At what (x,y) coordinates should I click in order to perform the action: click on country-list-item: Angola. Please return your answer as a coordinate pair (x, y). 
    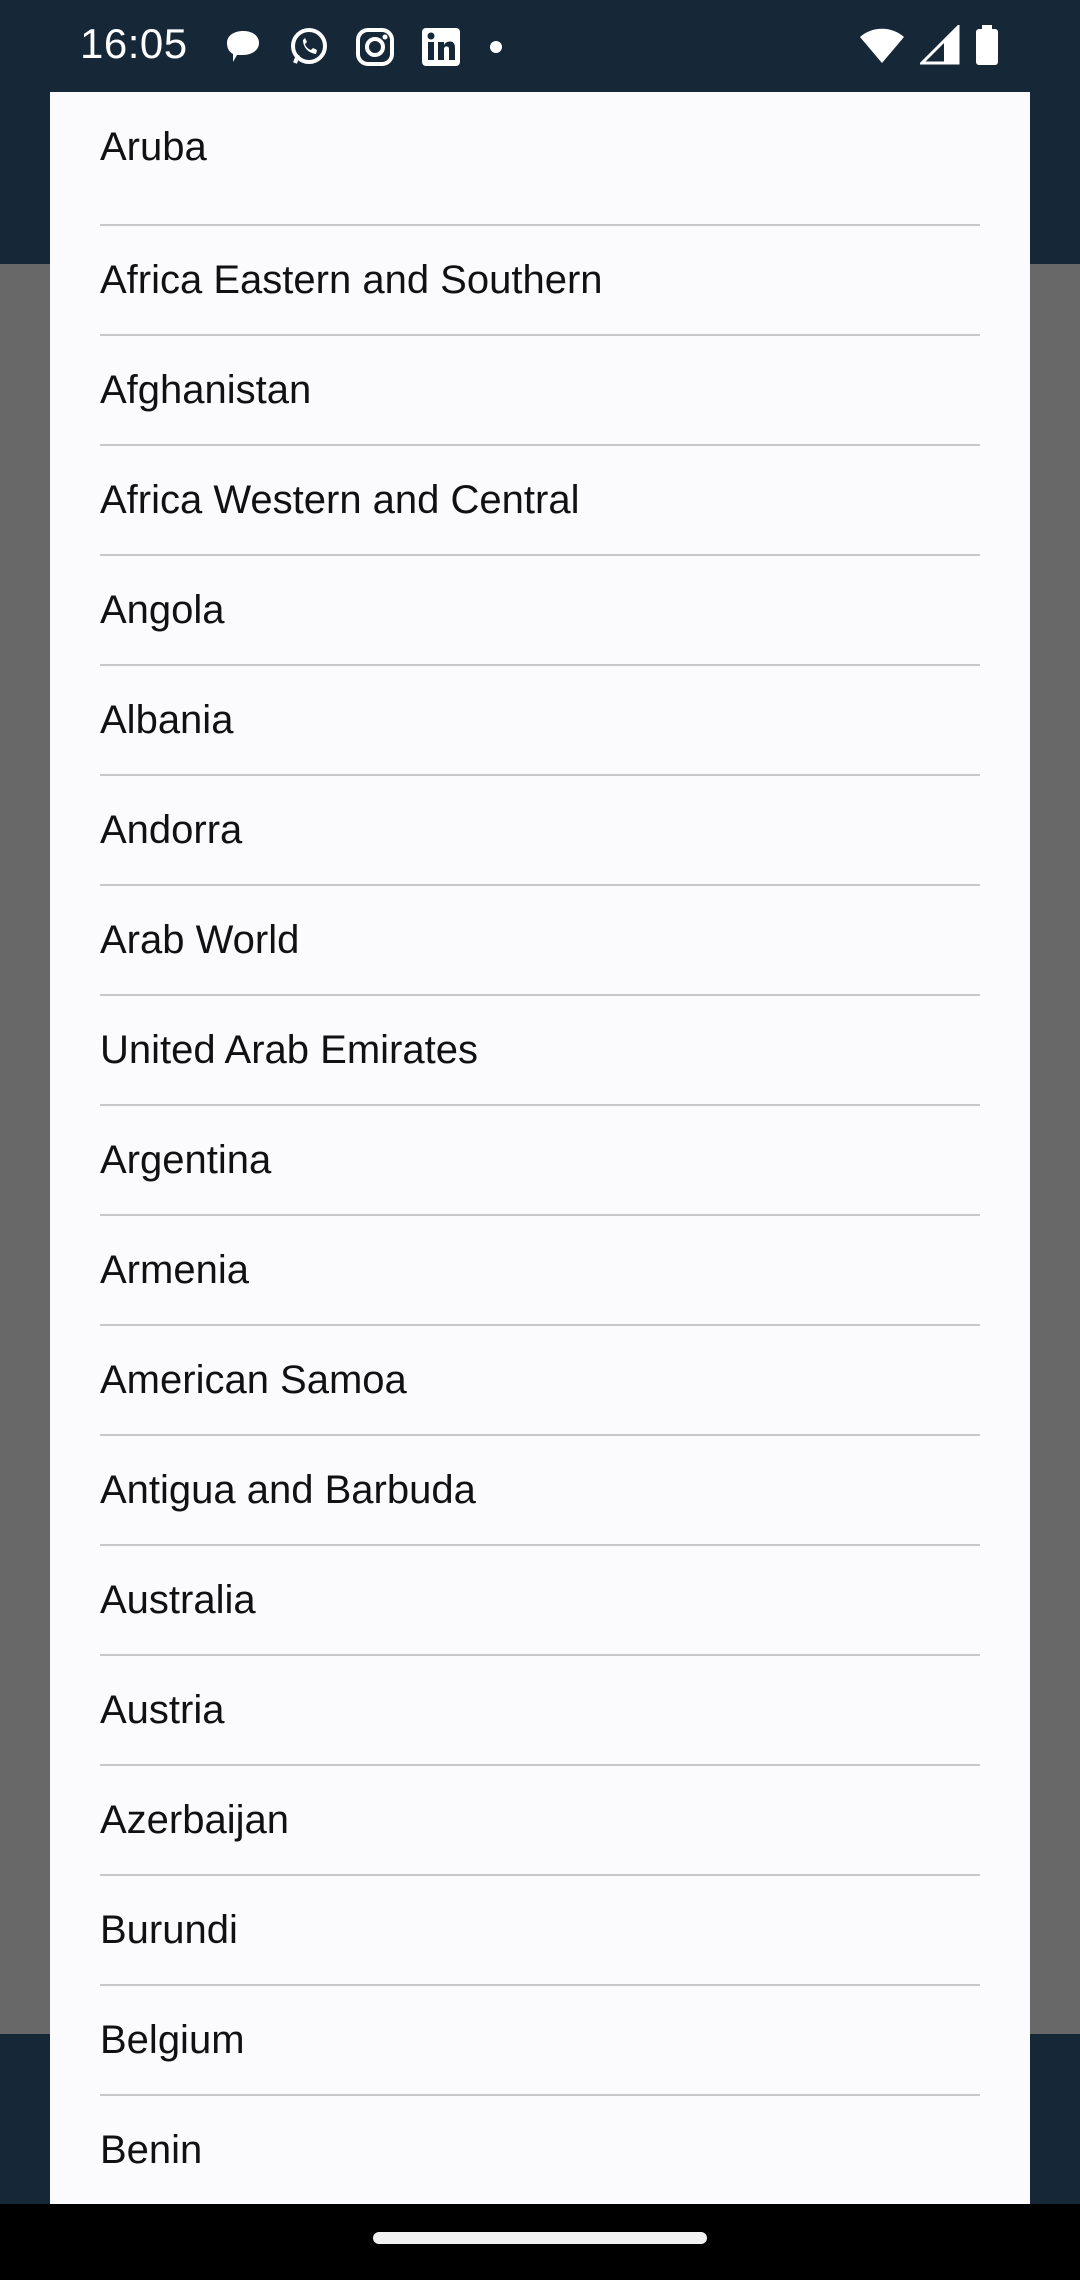
    Looking at the image, I should click on (540, 611).